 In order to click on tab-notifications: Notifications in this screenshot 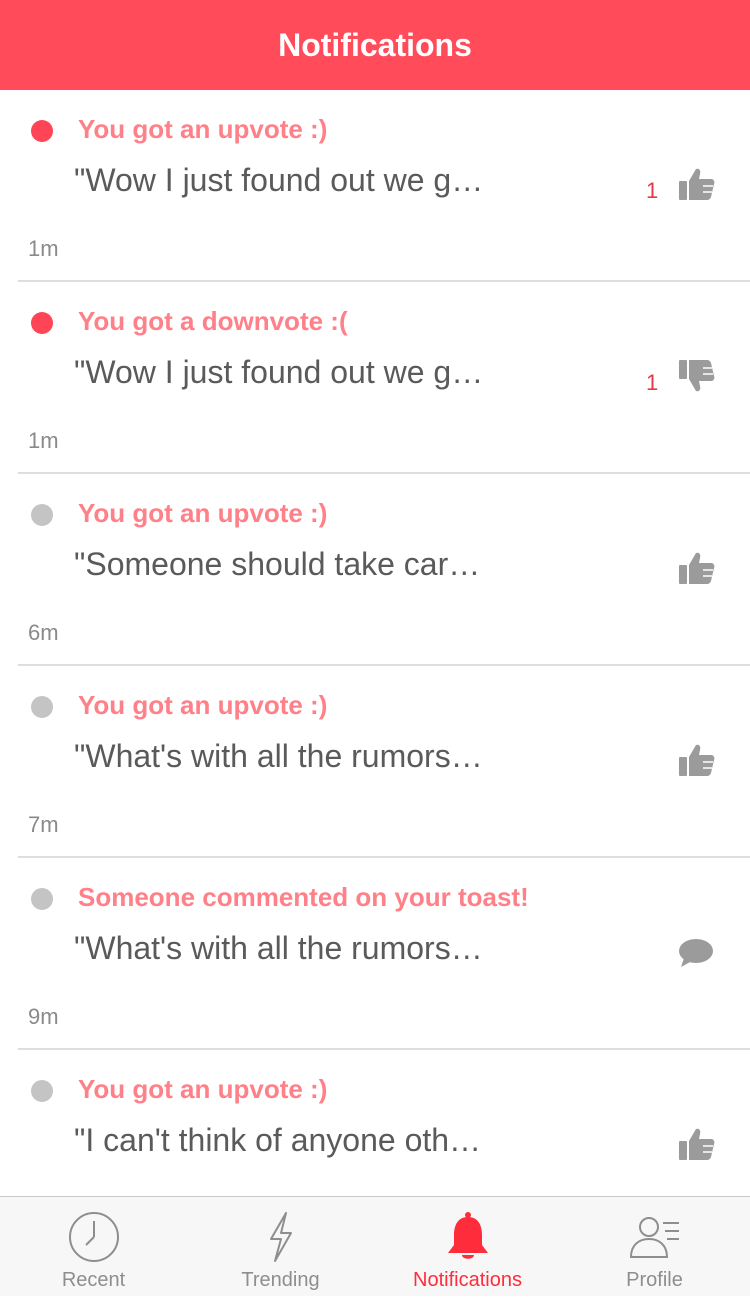, I will do `click(467, 1247)`.